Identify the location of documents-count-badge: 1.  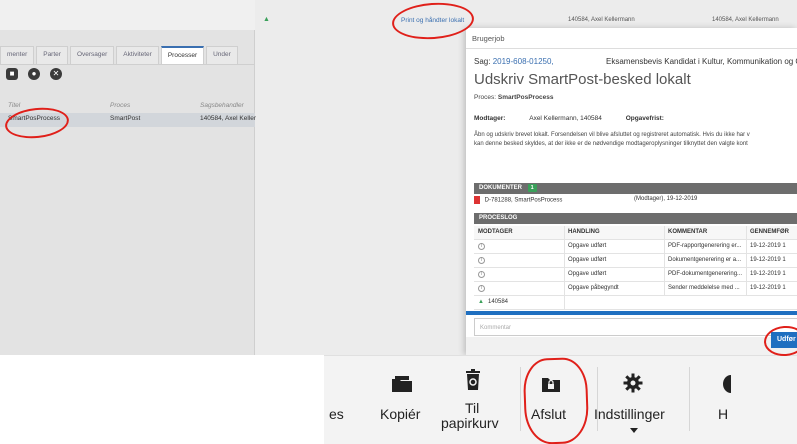
(532, 188).